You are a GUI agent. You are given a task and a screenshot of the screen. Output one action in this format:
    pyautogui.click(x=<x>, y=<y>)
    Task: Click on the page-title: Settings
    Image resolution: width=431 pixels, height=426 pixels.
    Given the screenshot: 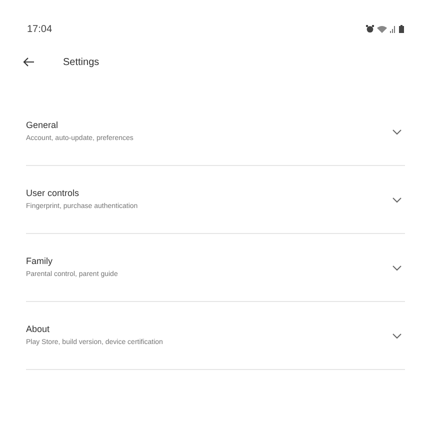 What is the action you would take?
    pyautogui.click(x=81, y=63)
    